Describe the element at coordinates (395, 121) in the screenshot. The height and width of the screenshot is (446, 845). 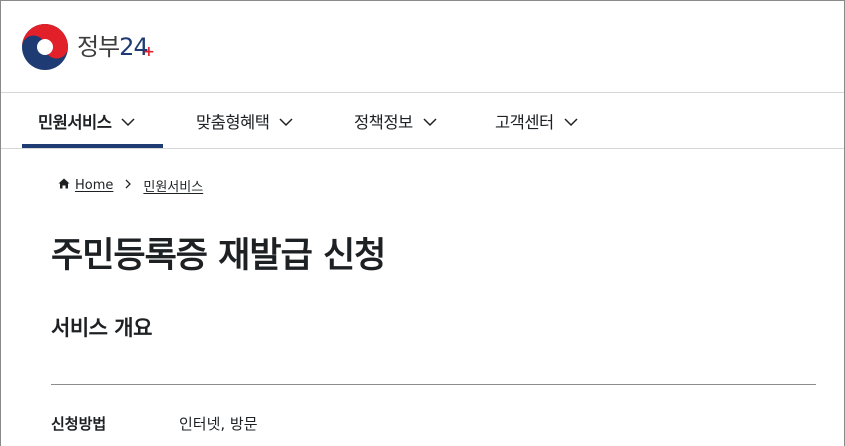
I see `nav-item-policy-info: 정책정보` at that location.